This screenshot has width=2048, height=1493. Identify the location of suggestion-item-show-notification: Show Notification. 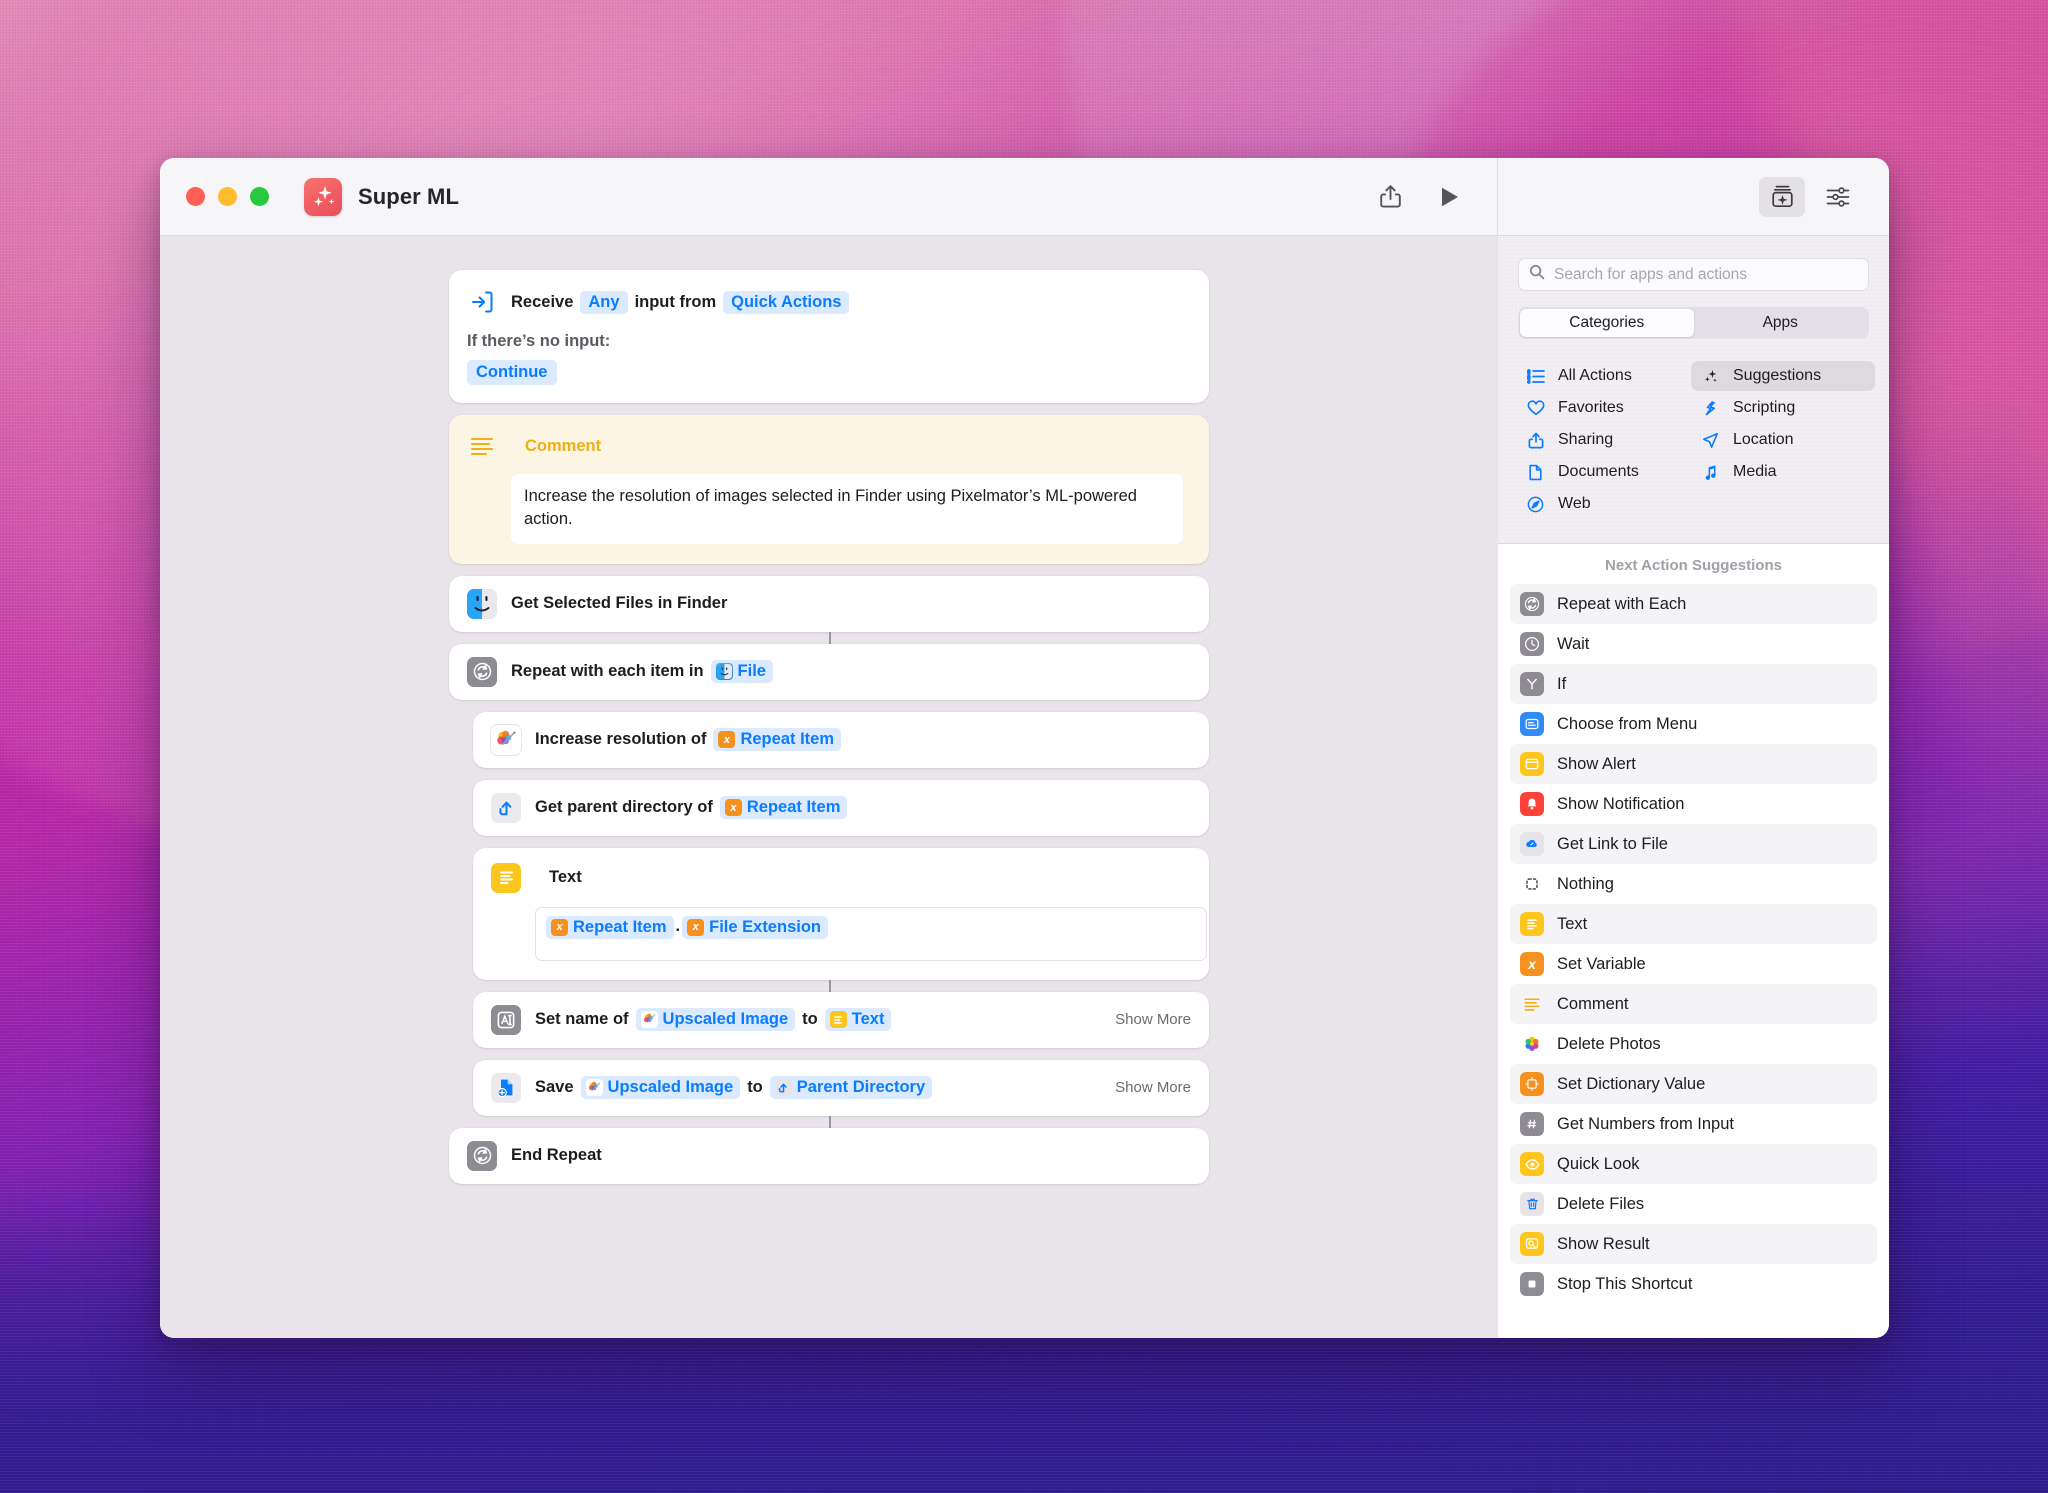
(1693, 804).